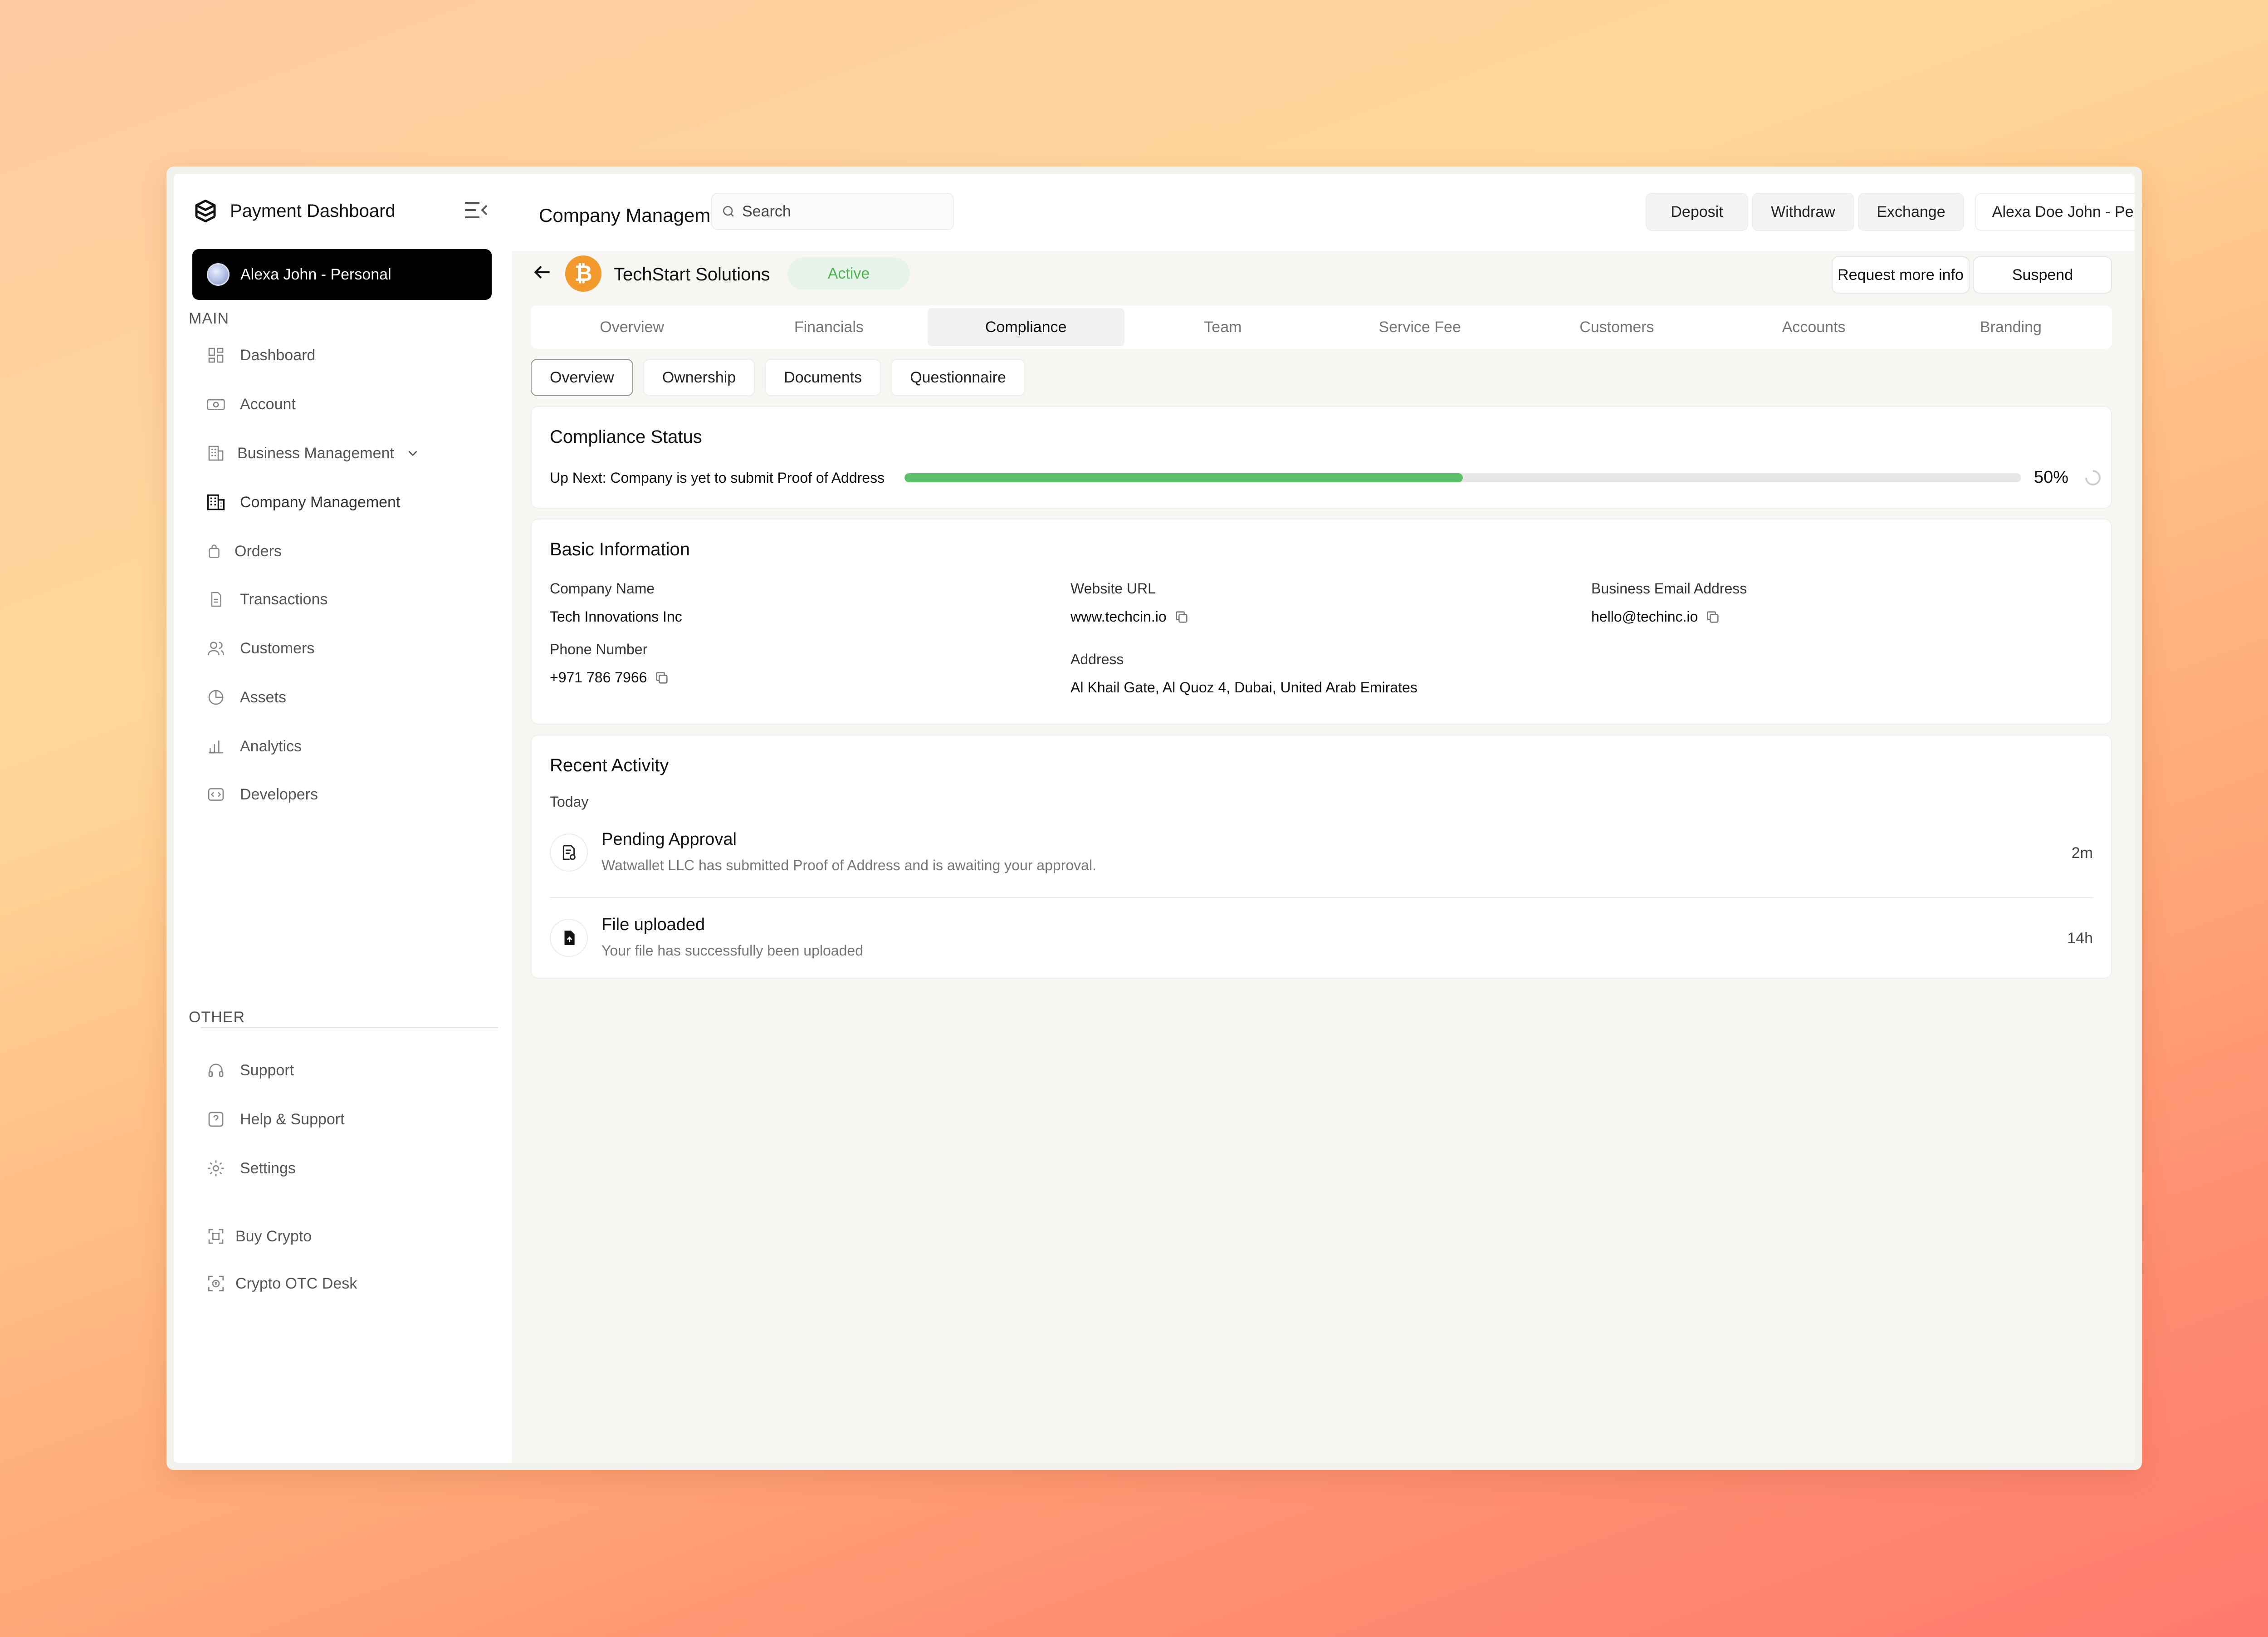 Image resolution: width=2268 pixels, height=1637 pixels. Describe the element at coordinates (1617, 327) in the screenshot. I see `tab-customers: Customers` at that location.